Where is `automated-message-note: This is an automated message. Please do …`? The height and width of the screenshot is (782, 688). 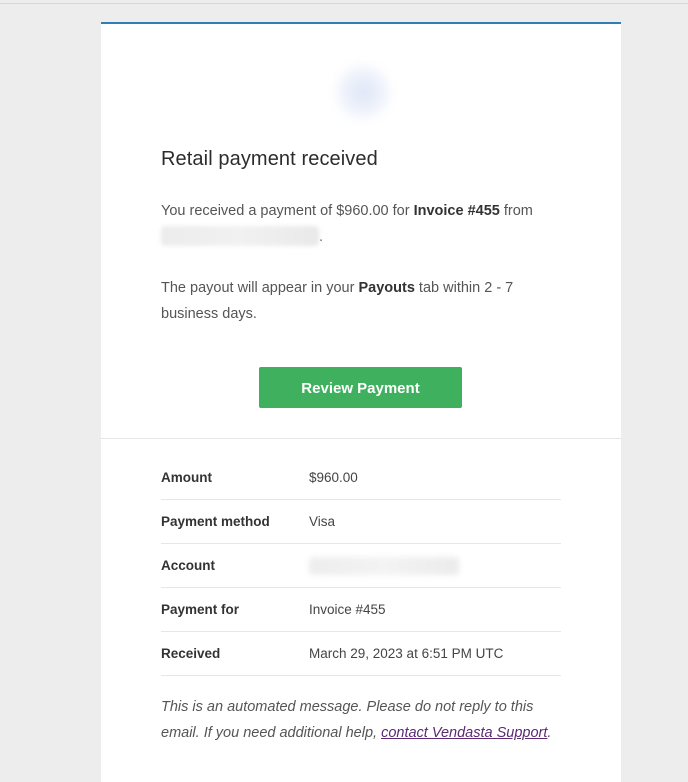
automated-message-note: This is an automated message. Please do … is located at coordinates (361, 720).